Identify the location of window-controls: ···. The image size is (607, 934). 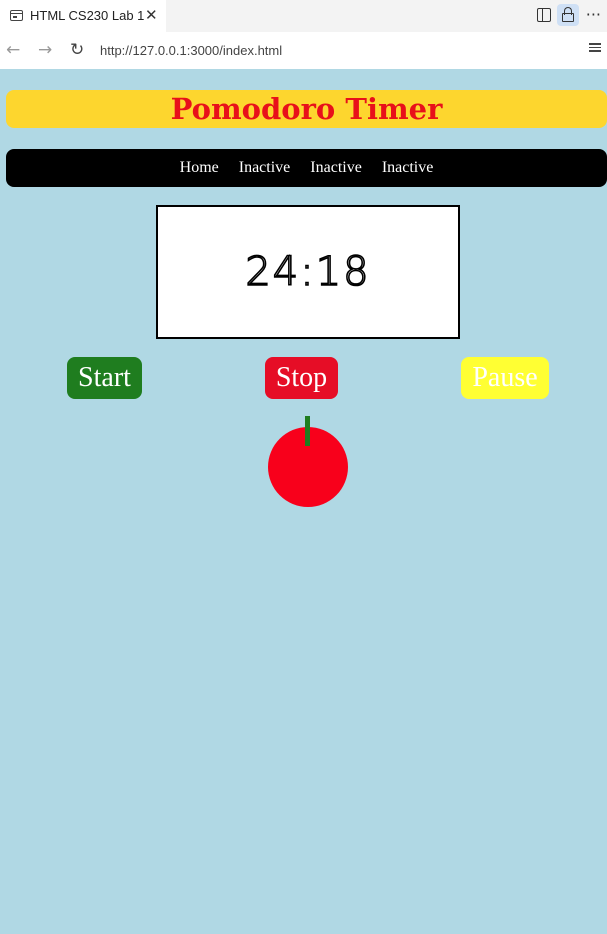
(557, 16).